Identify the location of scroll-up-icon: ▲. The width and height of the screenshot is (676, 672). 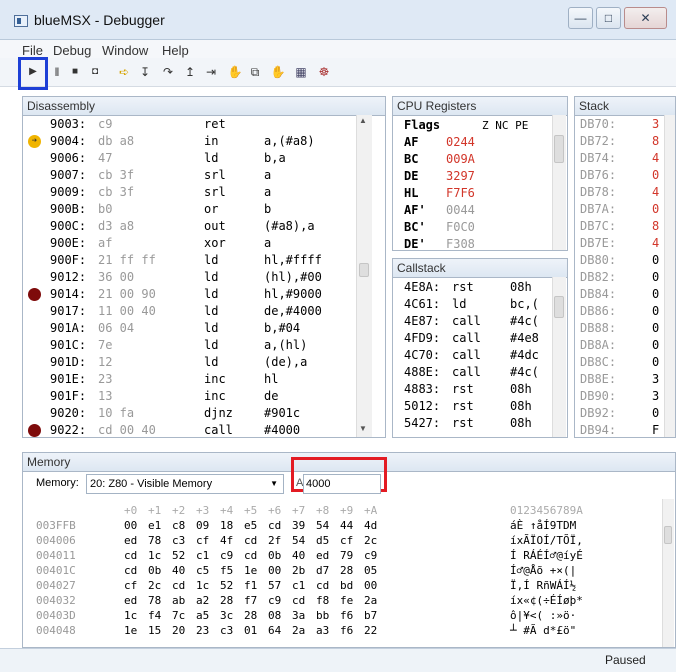
(363, 120).